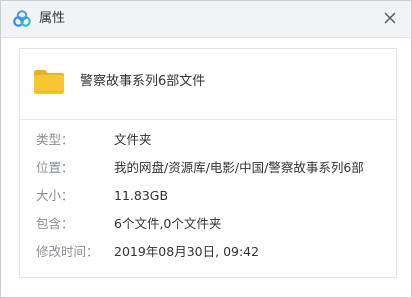 The image size is (412, 298). Describe the element at coordinates (143, 81) in the screenshot. I see `folder-name: 警察故事系列6部文件` at that location.